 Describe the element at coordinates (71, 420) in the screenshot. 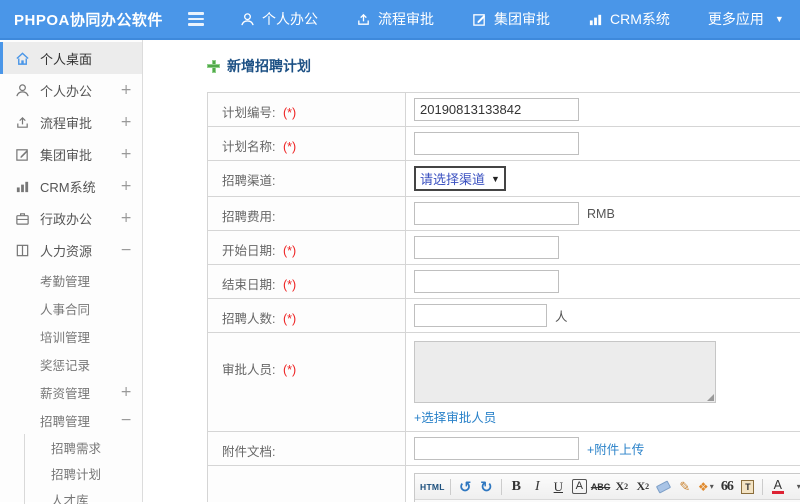

I see `sidebar-item-recruit-mgmt: 招聘管理 −` at that location.